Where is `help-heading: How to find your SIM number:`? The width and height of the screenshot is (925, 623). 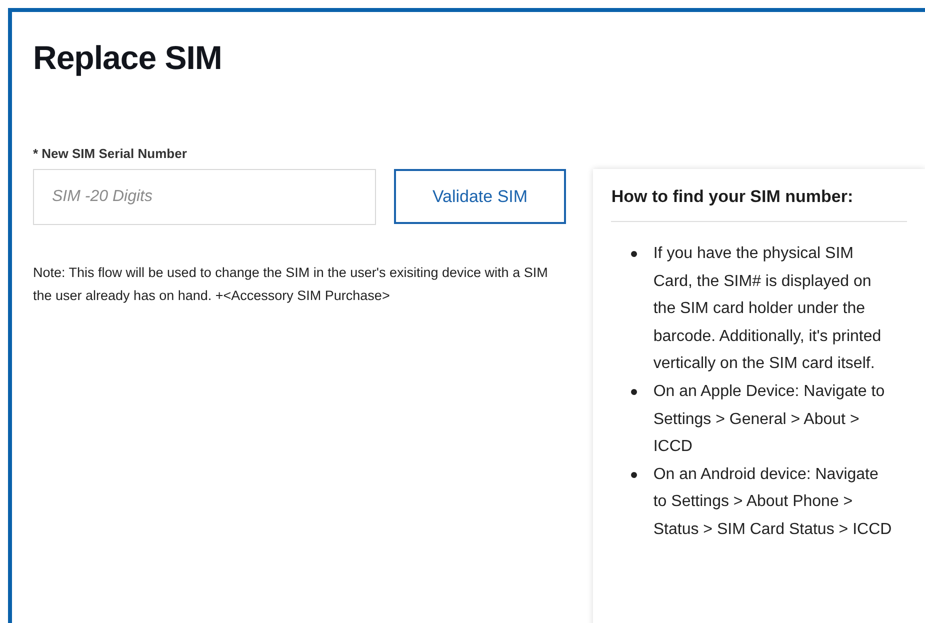 help-heading: How to find your SIM number: is located at coordinates (759, 204).